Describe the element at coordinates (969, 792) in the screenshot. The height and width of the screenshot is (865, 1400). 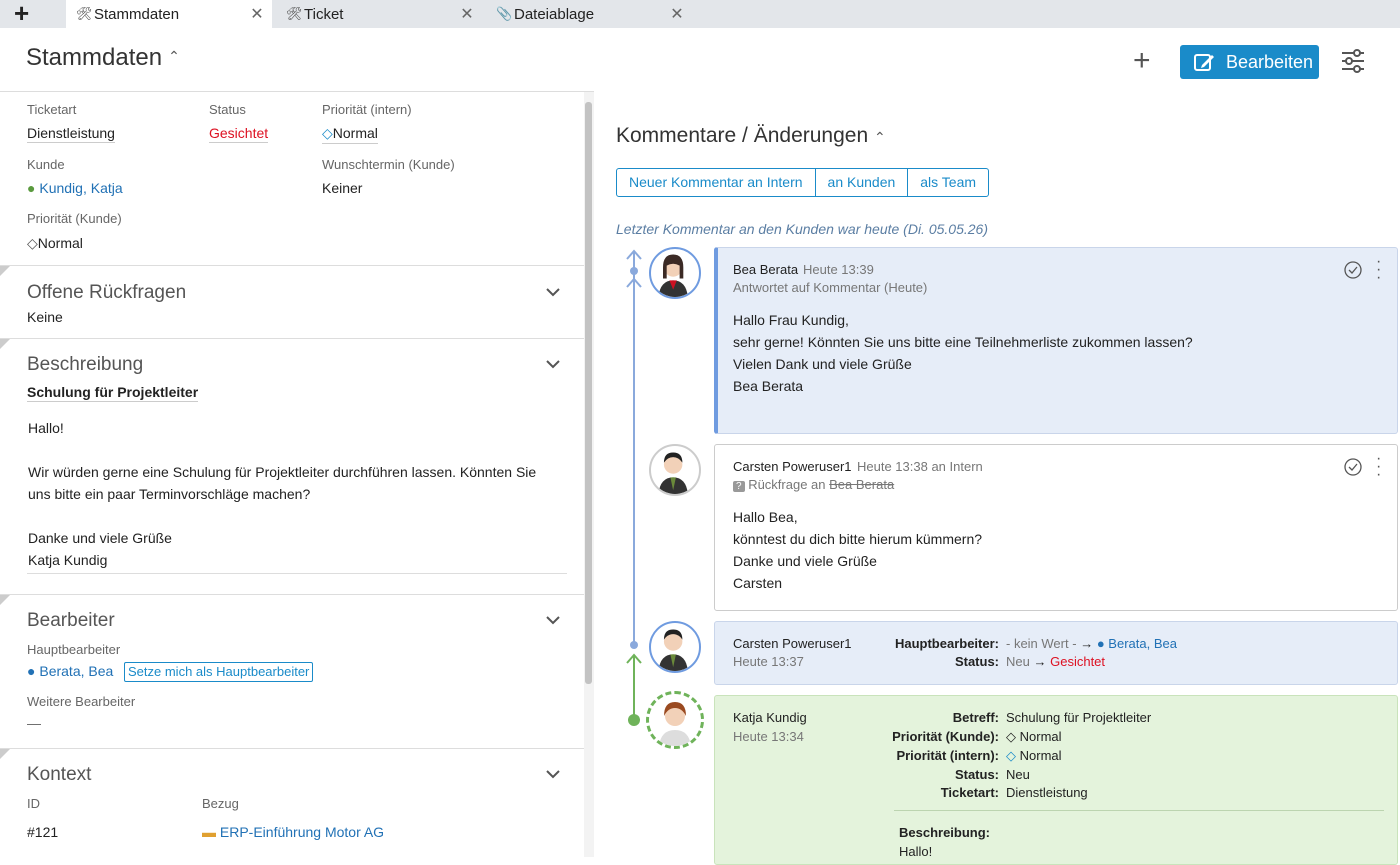
I see `change-key: Ticketart:` at that location.